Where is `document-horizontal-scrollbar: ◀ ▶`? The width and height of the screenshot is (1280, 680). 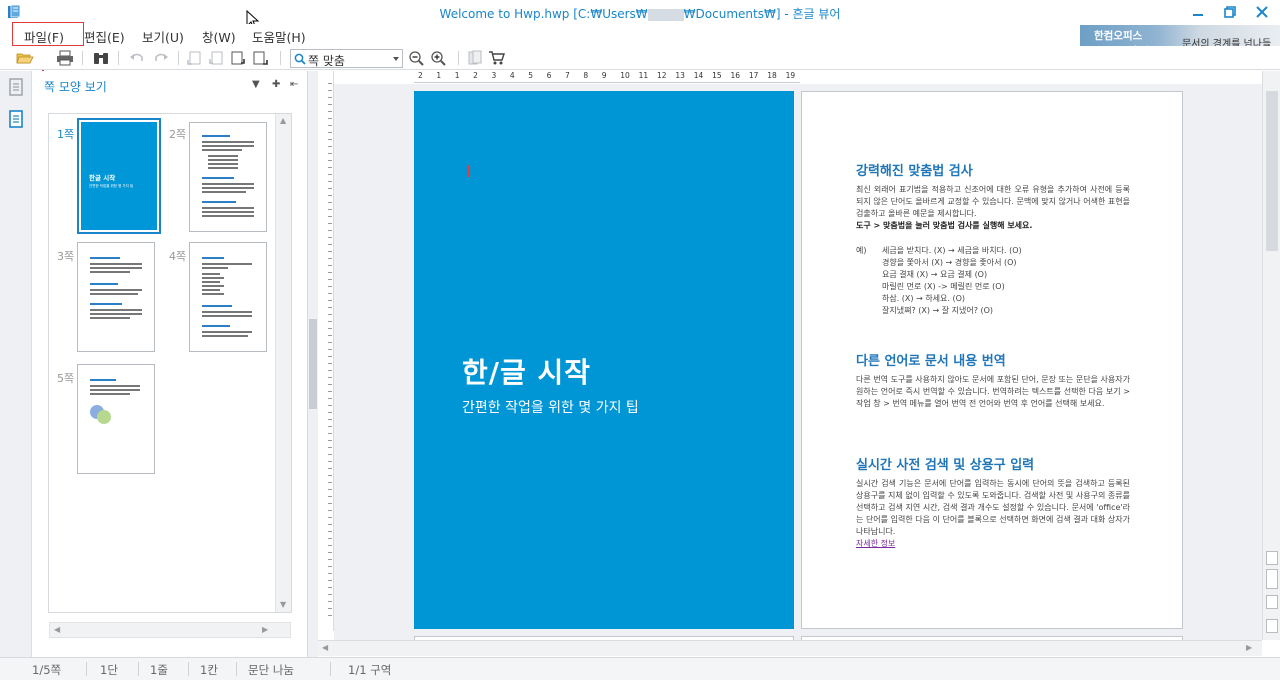 document-horizontal-scrollbar: ◀ ▶ is located at coordinates (790, 648).